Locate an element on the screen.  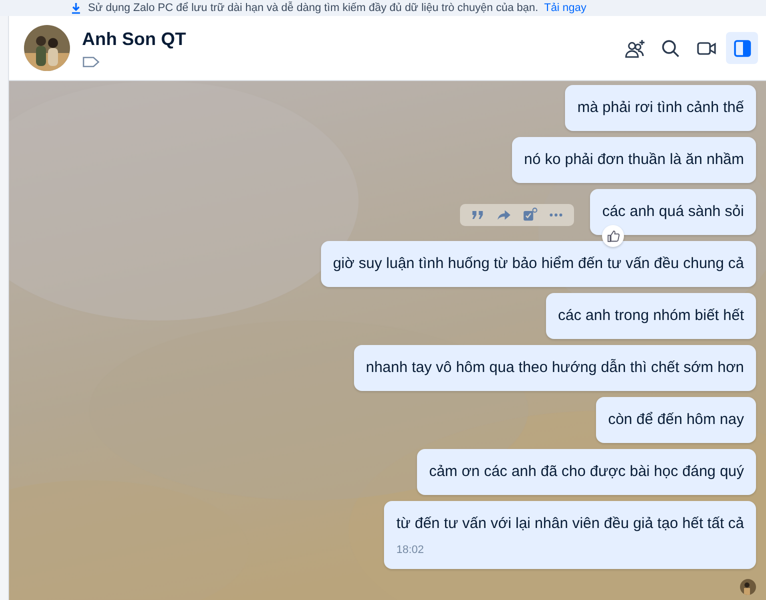
reaction-button is located at coordinates (613, 236).